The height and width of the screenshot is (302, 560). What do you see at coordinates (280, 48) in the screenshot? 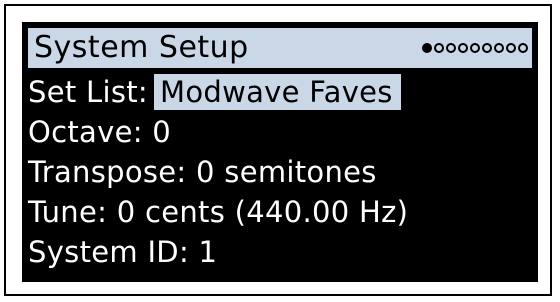
I see `title-bar: System Setup` at bounding box center [280, 48].